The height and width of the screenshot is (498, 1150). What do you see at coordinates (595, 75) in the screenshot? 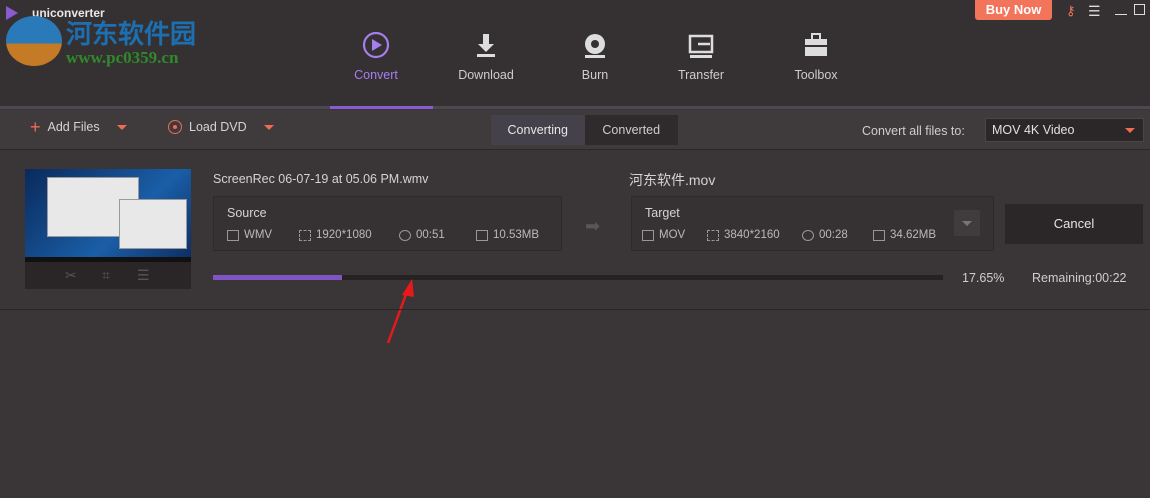
I see `tab-label: Burn` at bounding box center [595, 75].